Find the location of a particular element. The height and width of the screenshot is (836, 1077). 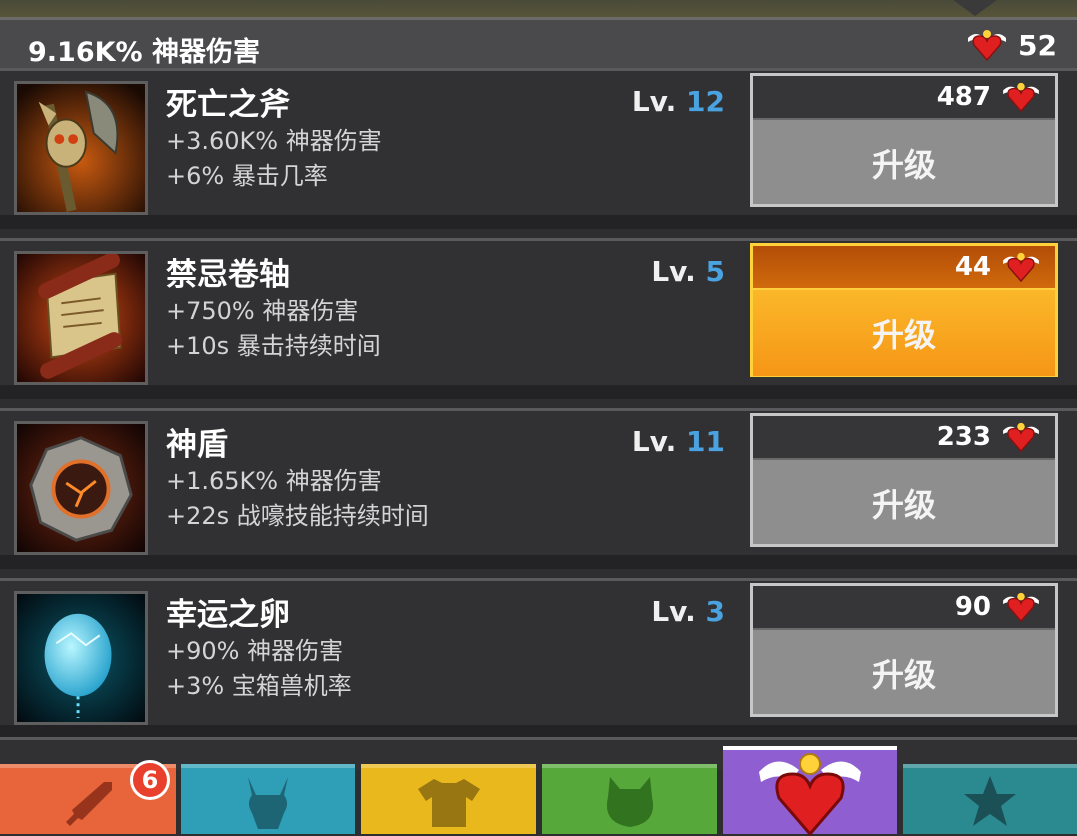

horned-helmet-icon is located at coordinates (268, 801).